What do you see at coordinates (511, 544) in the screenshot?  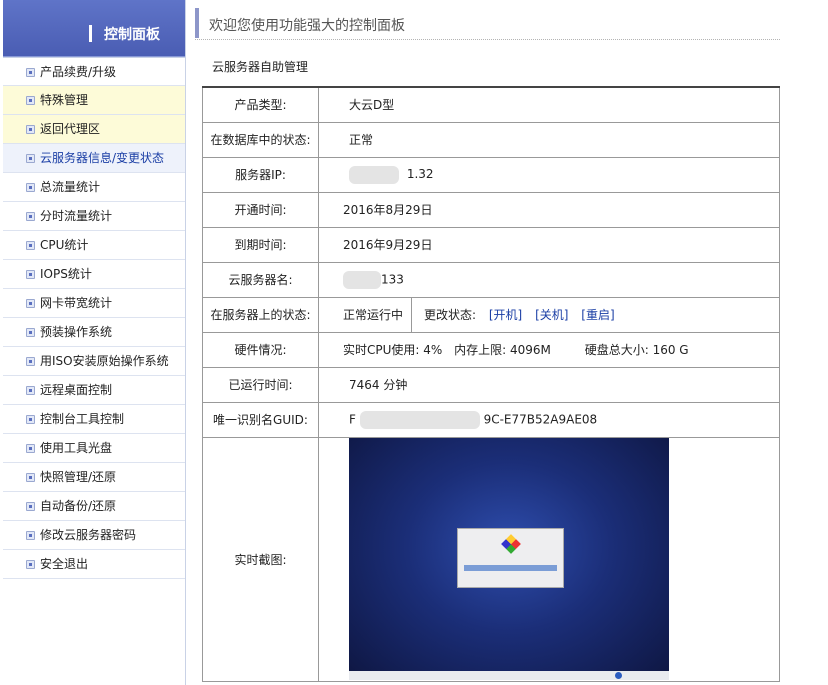 I see `centos-logo-icon` at bounding box center [511, 544].